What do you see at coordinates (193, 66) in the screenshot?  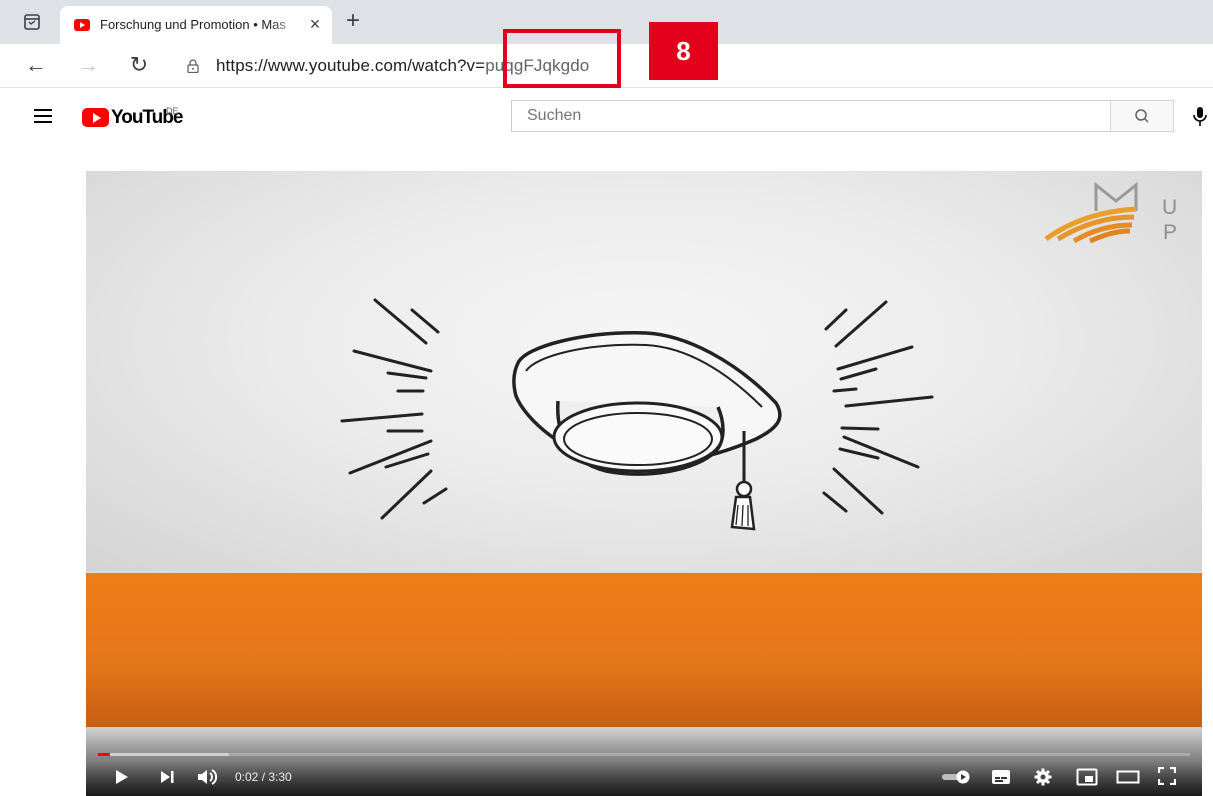 I see `lock-icon` at bounding box center [193, 66].